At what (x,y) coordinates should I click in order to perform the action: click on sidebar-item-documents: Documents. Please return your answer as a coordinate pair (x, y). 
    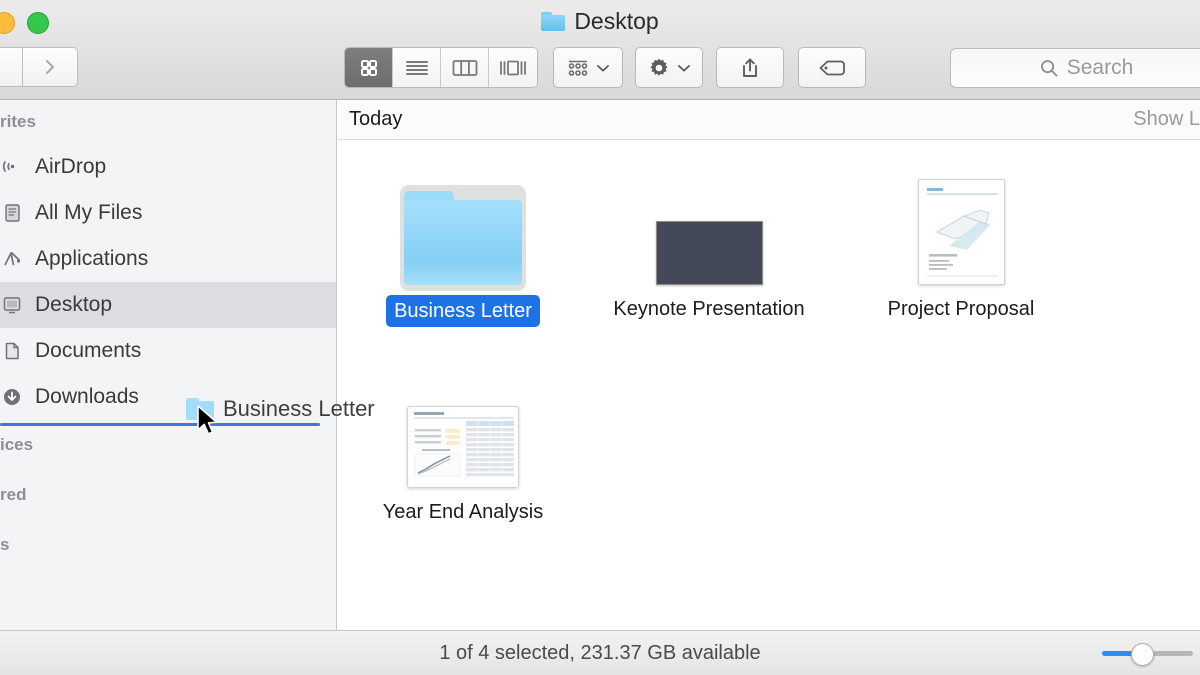
    Looking at the image, I should click on (168, 351).